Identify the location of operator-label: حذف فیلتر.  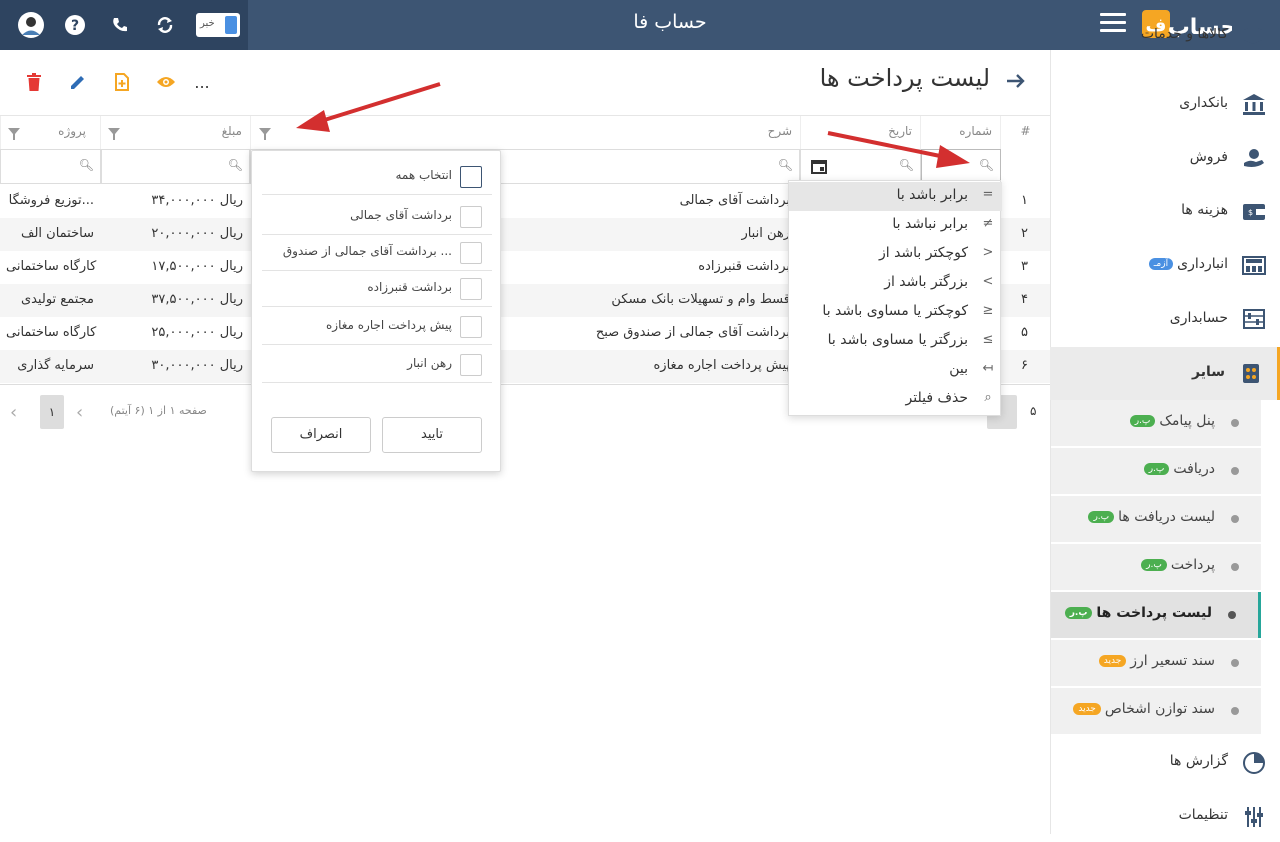
(936, 398).